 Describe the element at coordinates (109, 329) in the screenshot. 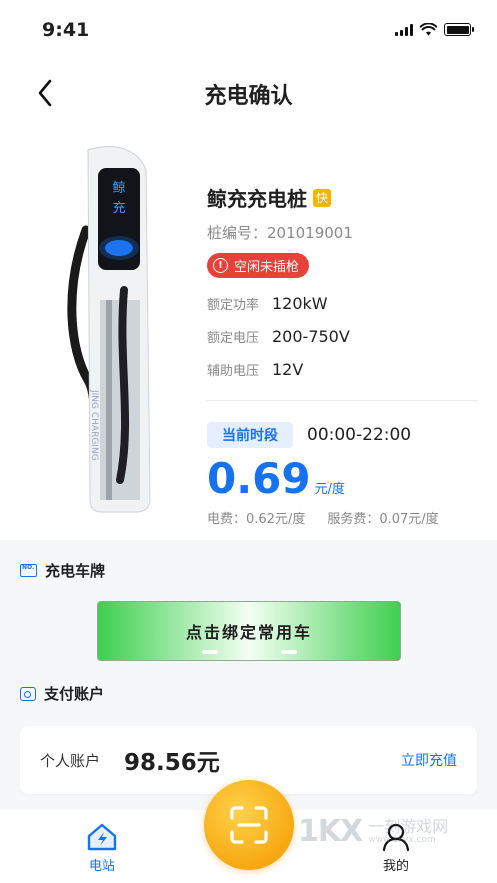

I see `charger-image: 鲸 充 JING CHARGING` at that location.